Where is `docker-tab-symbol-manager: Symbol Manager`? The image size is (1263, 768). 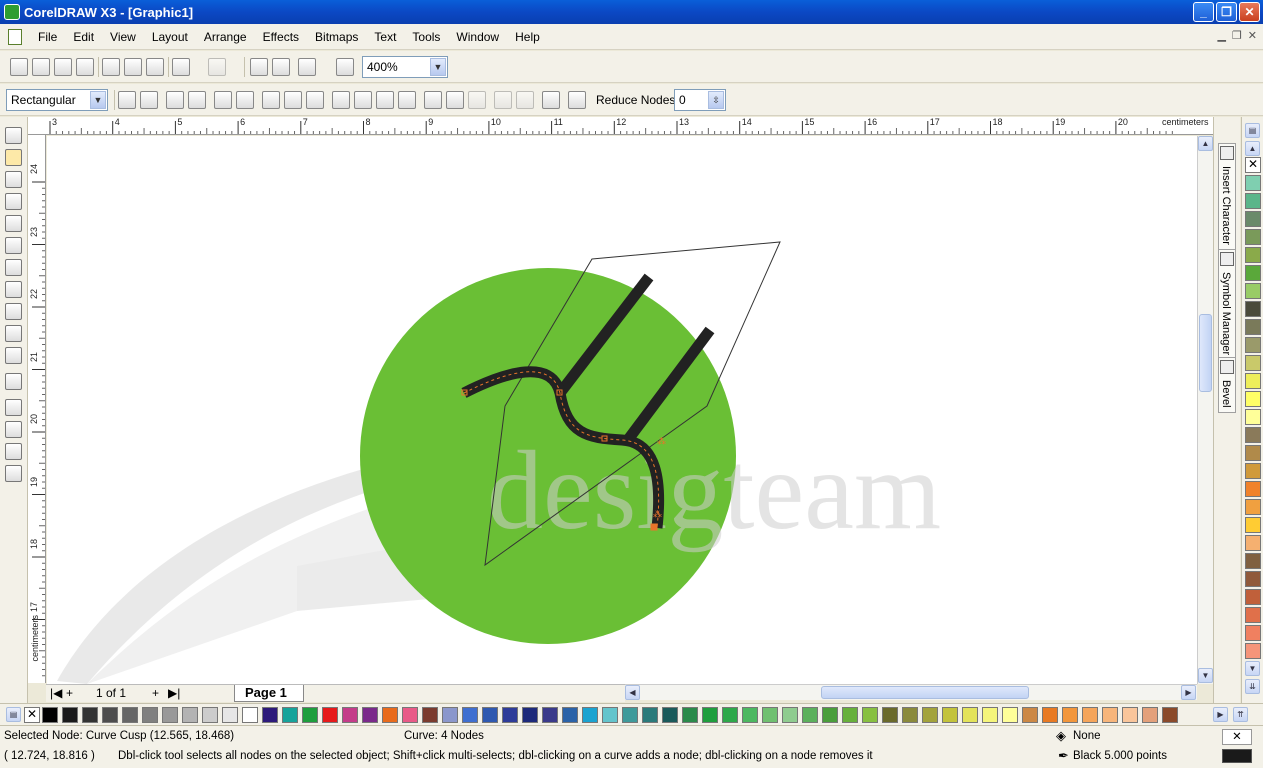
docker-tab-symbol-manager: Symbol Manager is located at coordinates (1227, 305).